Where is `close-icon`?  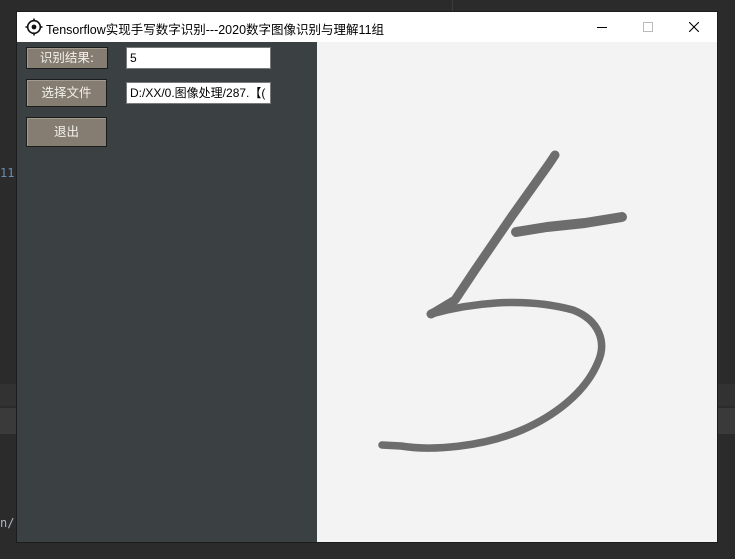 close-icon is located at coordinates (694, 27).